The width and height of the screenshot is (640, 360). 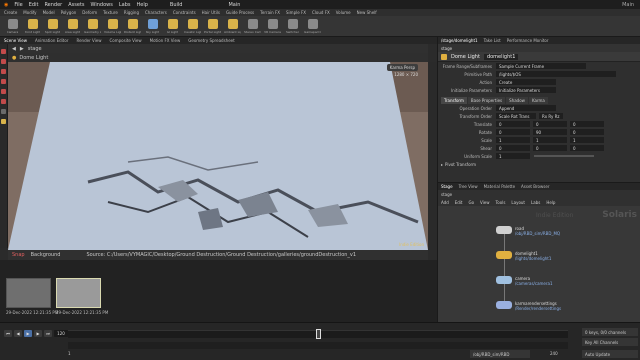 I want to click on timeline-track, so click(x=318, y=334).